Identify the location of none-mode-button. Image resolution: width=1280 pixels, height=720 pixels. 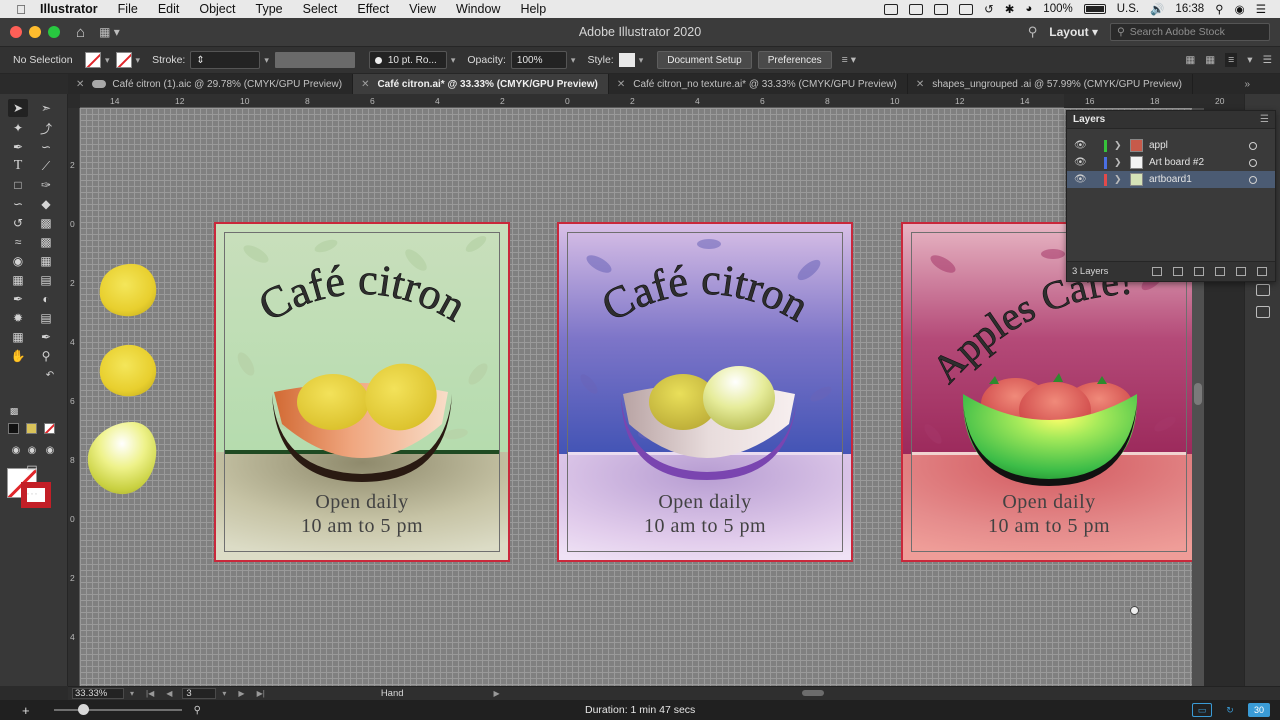
(49, 428).